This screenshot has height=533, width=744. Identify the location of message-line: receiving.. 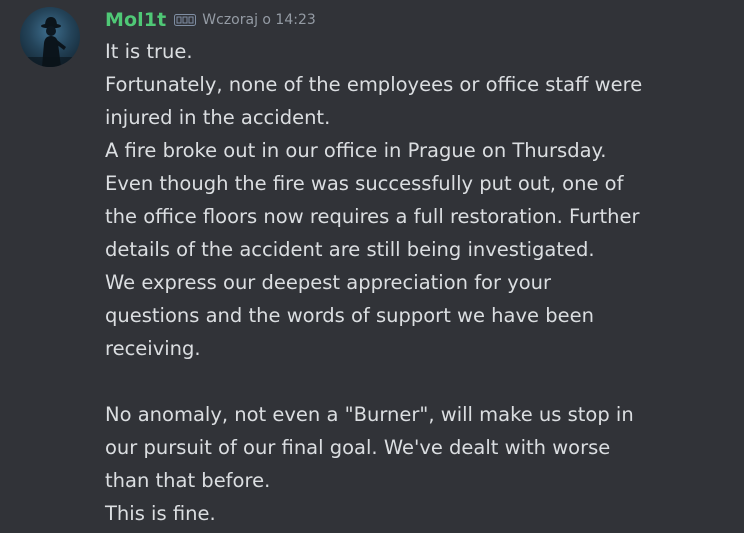
(153, 348).